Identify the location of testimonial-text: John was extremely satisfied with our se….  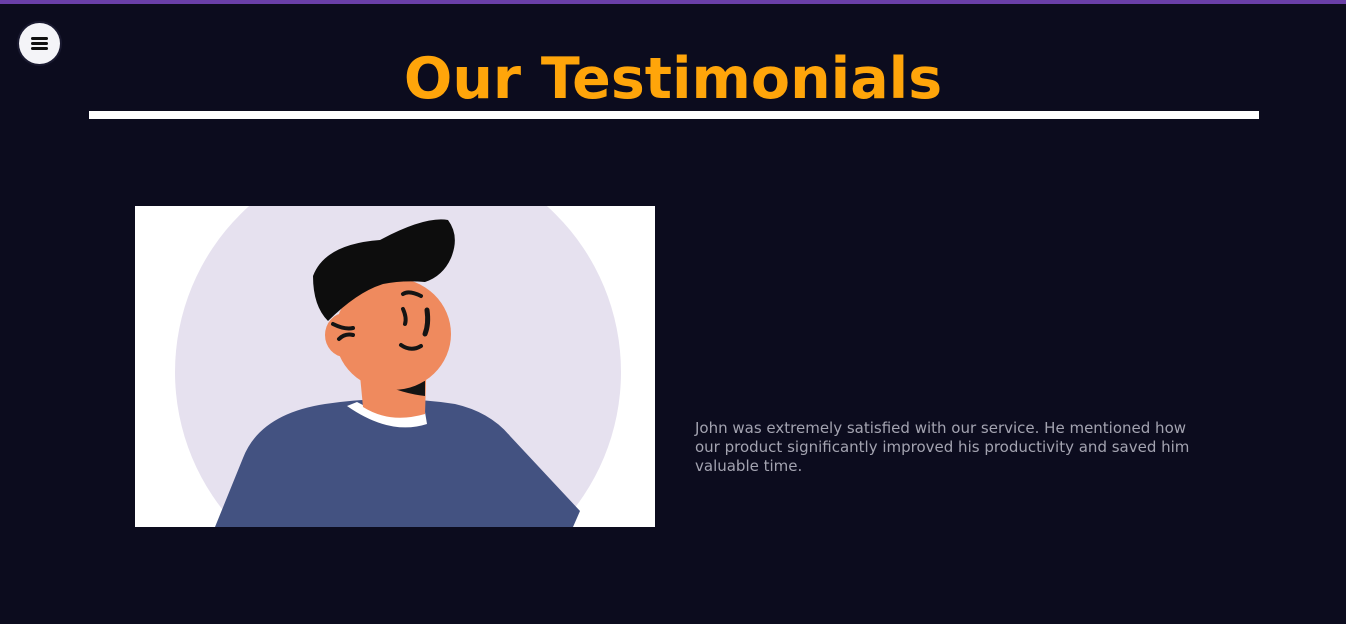
(942, 447).